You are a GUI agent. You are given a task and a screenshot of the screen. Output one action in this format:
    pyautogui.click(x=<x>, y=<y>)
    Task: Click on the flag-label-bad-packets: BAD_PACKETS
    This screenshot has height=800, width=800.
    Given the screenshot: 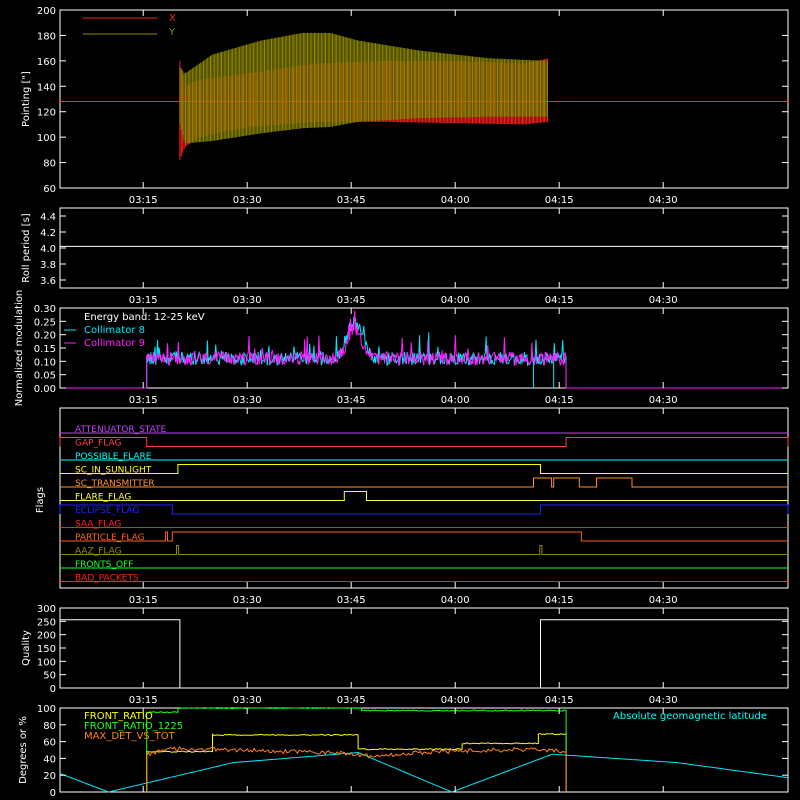 What is the action you would take?
    pyautogui.click(x=107, y=579)
    